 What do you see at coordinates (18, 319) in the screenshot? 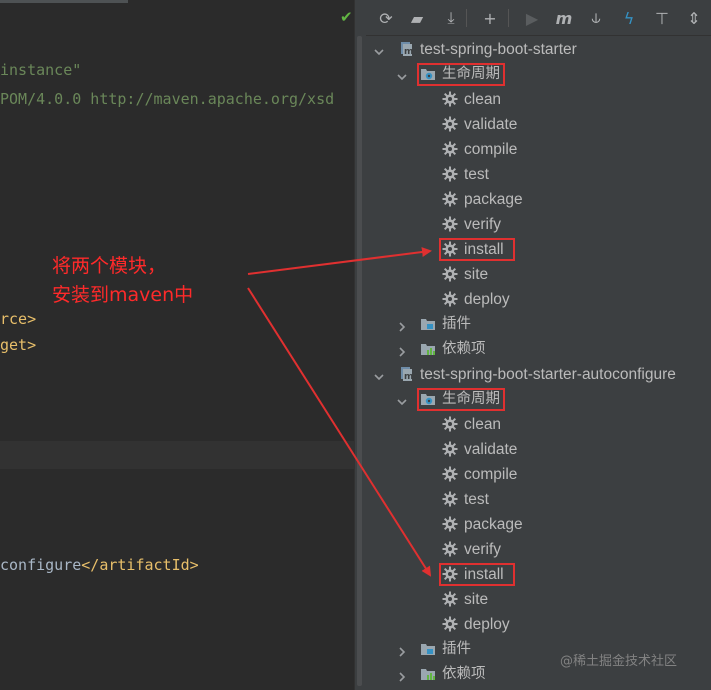
I see `code-token: rce>` at bounding box center [18, 319].